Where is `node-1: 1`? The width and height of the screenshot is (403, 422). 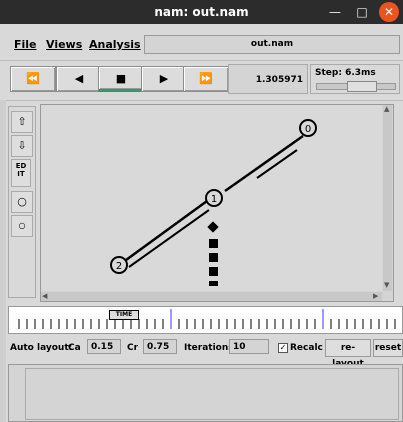
node-1: 1 is located at coordinates (214, 198).